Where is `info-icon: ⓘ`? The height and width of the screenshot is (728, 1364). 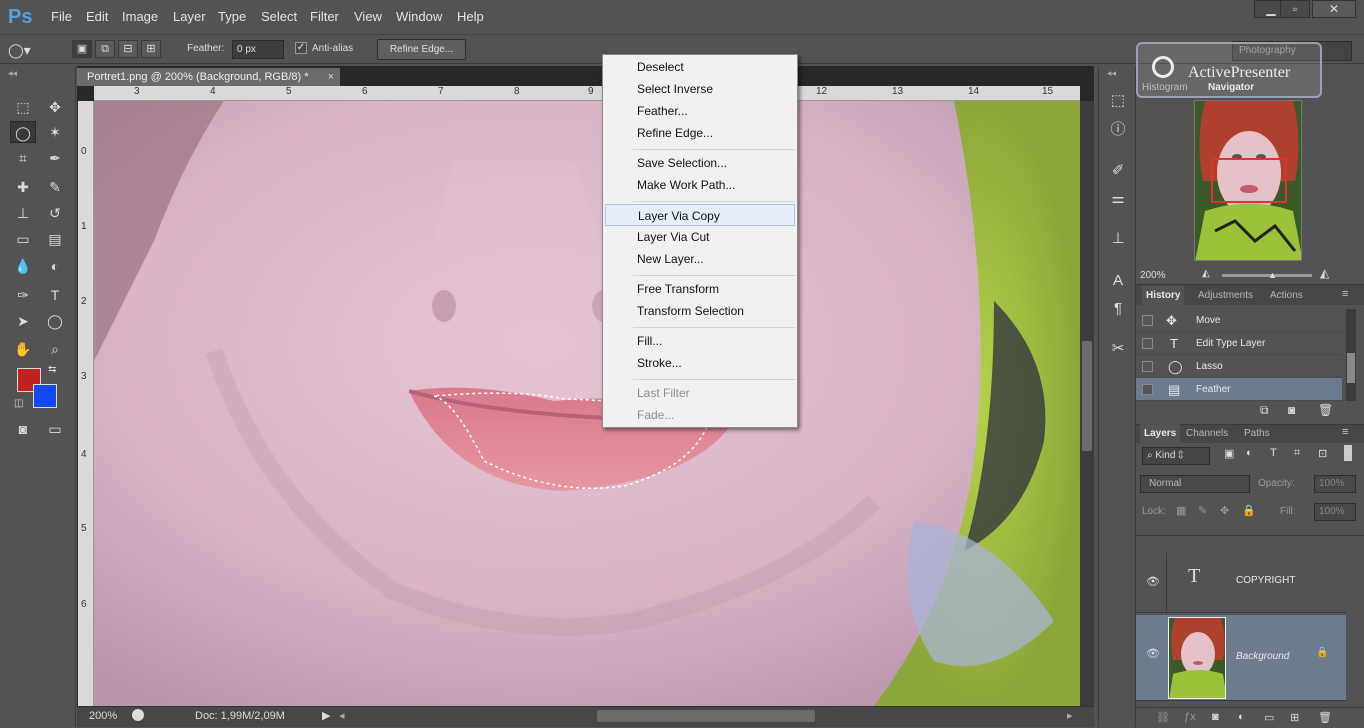
info-icon: ⓘ is located at coordinates (1118, 130).